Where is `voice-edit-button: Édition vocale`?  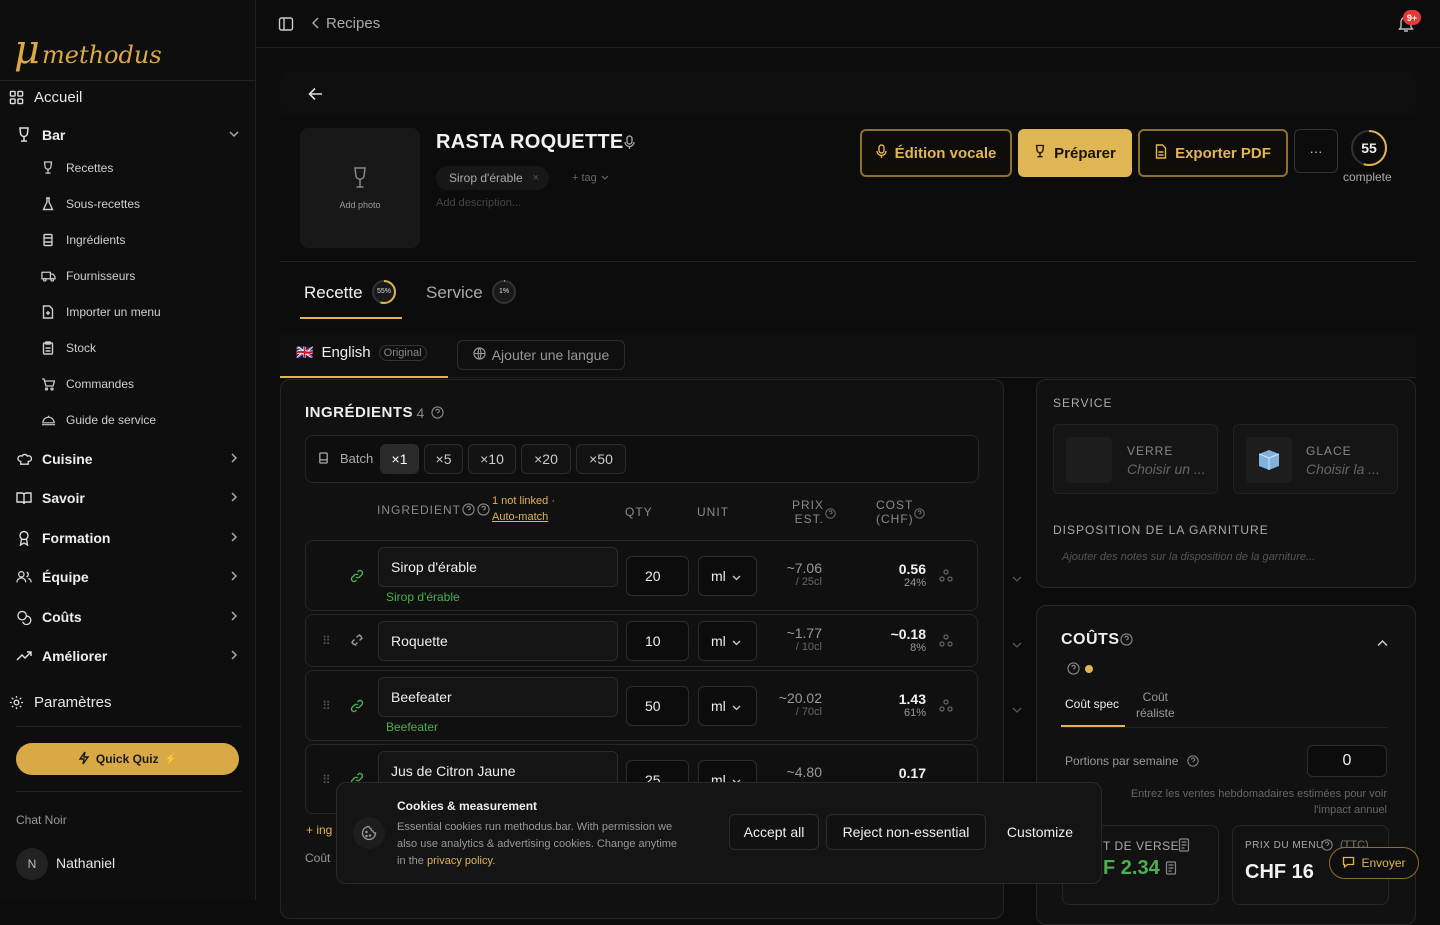
voice-edit-button: Édition vocale is located at coordinates (936, 153).